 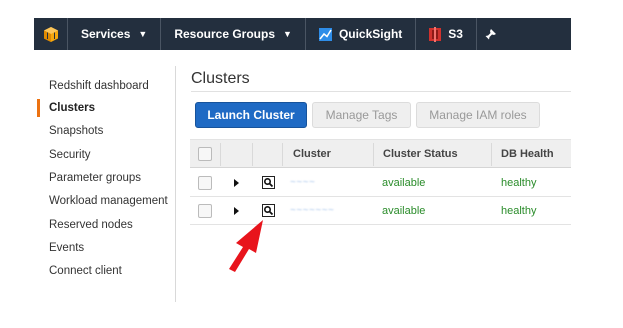 I want to click on cluster-name-link: ~~~~~~~, so click(x=312, y=210).